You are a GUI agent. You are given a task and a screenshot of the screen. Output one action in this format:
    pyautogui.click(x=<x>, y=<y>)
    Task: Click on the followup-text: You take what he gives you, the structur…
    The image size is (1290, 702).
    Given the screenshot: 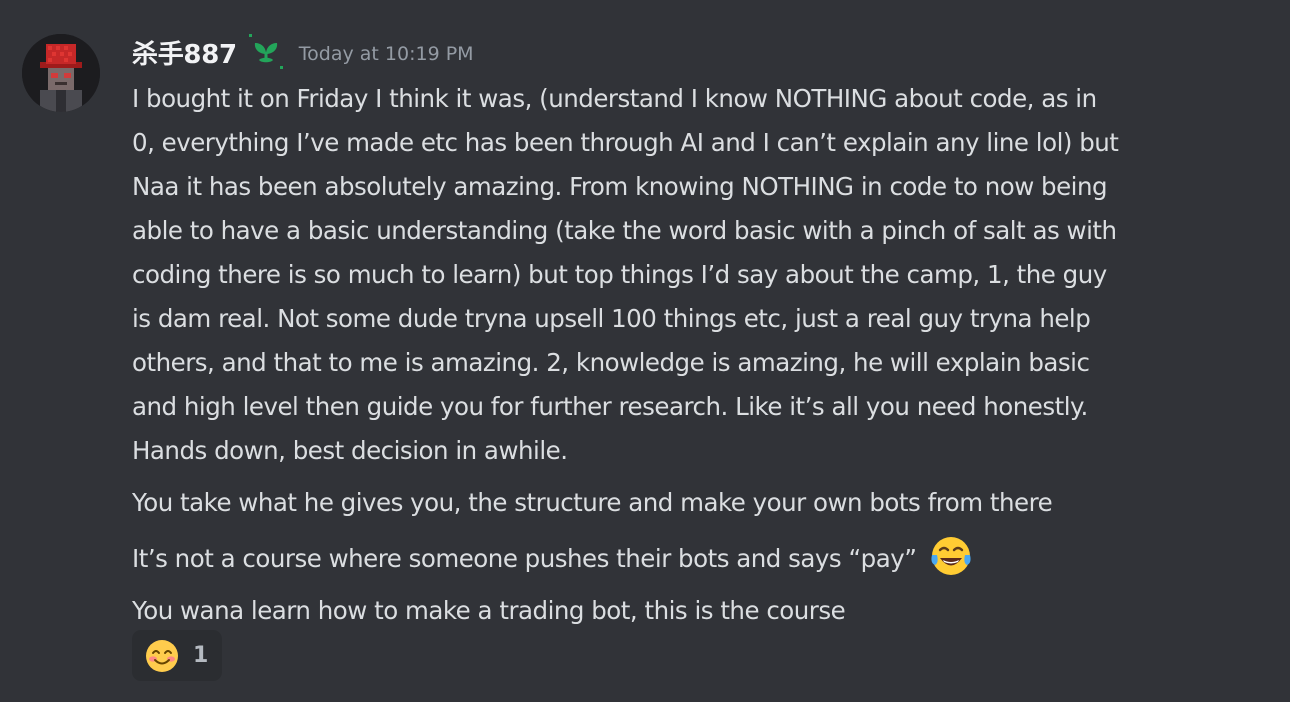 What is the action you would take?
    pyautogui.click(x=592, y=502)
    